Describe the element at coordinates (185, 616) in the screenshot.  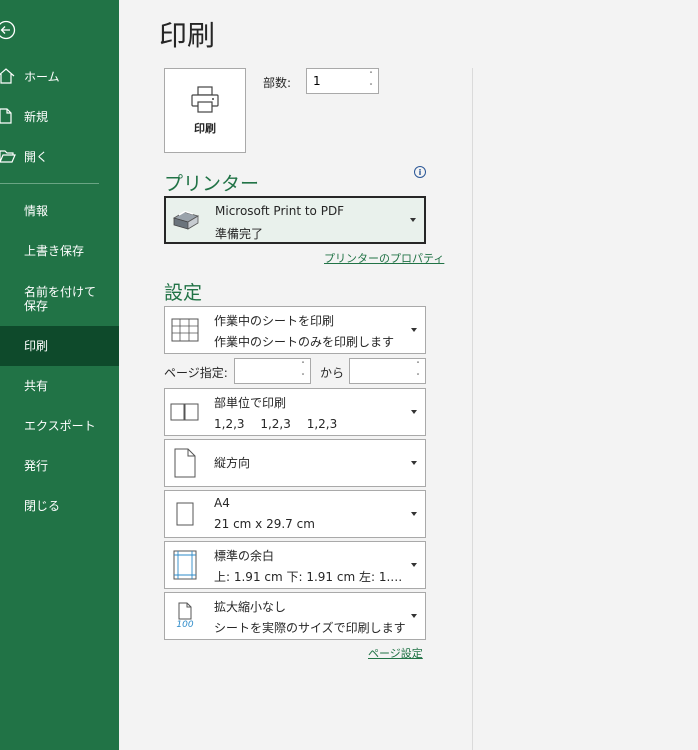
I see `scaling-icon: 100` at that location.